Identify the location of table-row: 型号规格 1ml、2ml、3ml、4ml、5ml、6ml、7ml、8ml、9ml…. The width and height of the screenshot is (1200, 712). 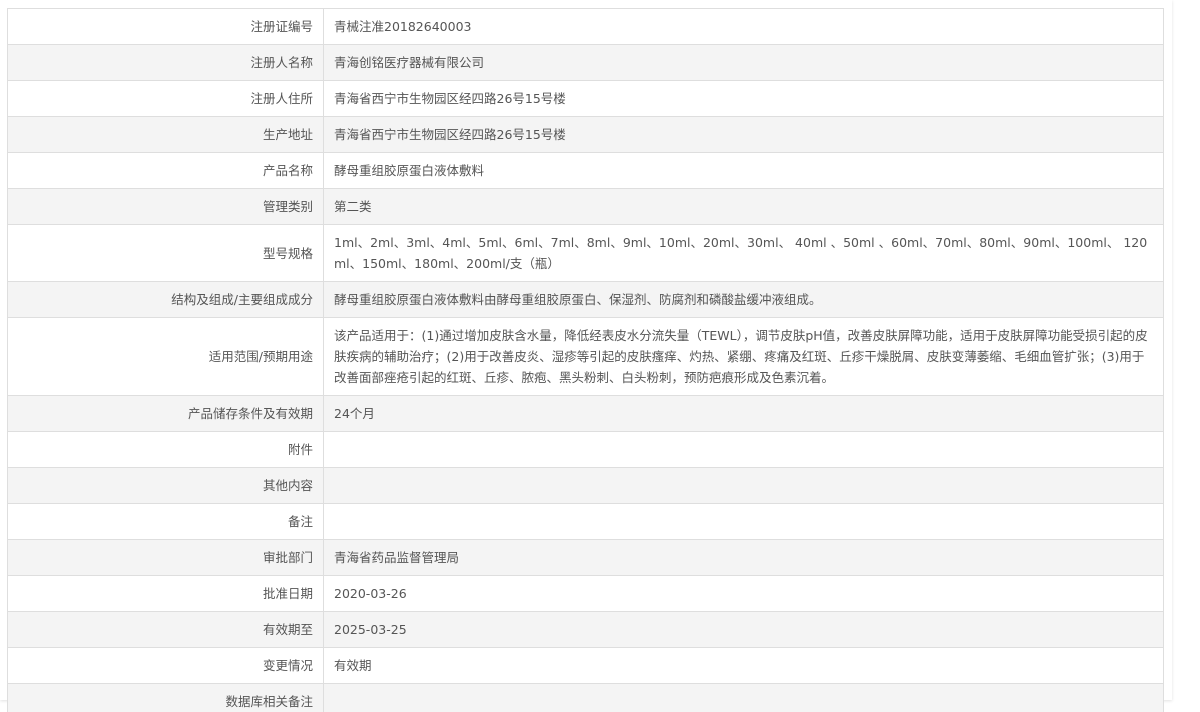
(585, 253).